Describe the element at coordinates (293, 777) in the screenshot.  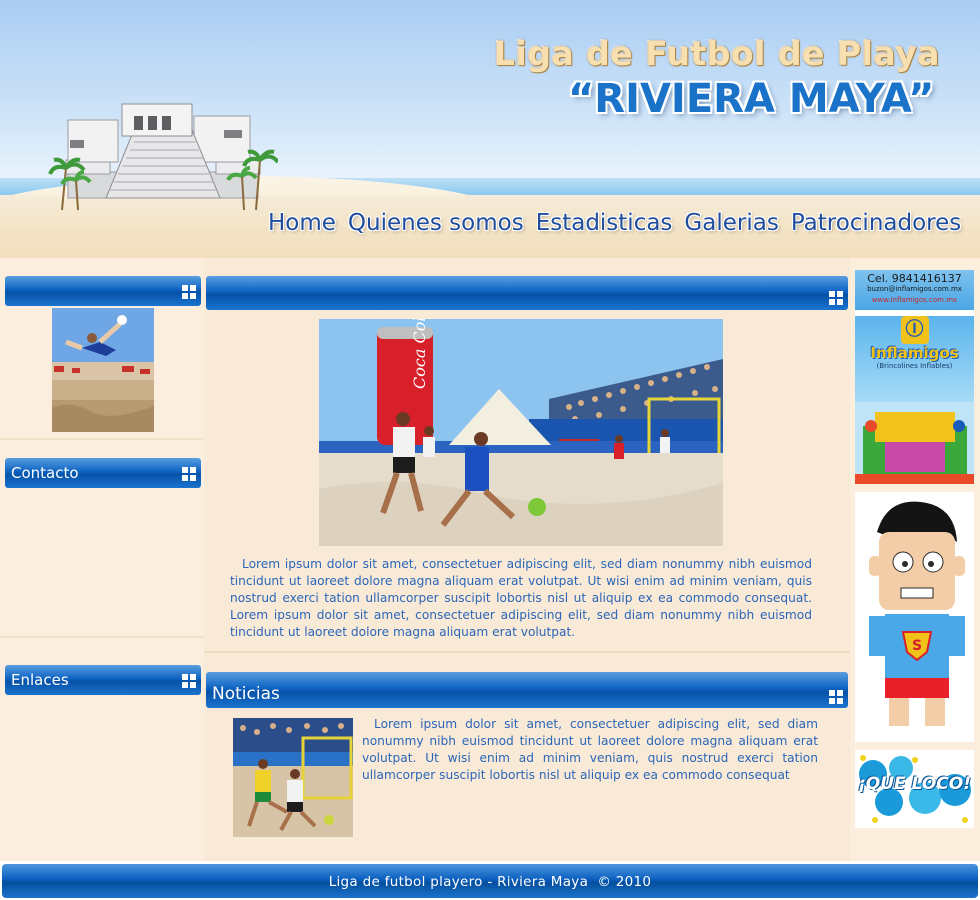
I see `news-photo` at that location.